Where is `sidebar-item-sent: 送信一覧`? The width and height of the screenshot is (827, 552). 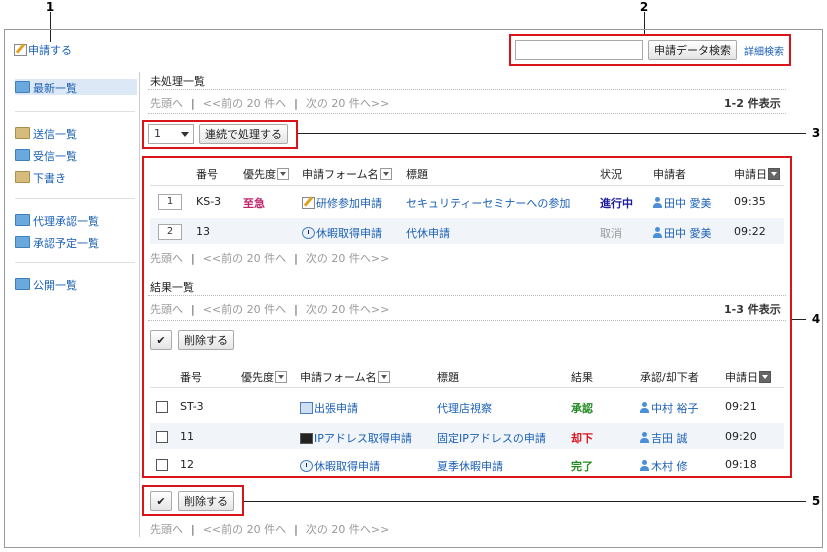 sidebar-item-sent: 送信一覧 is located at coordinates (46, 134).